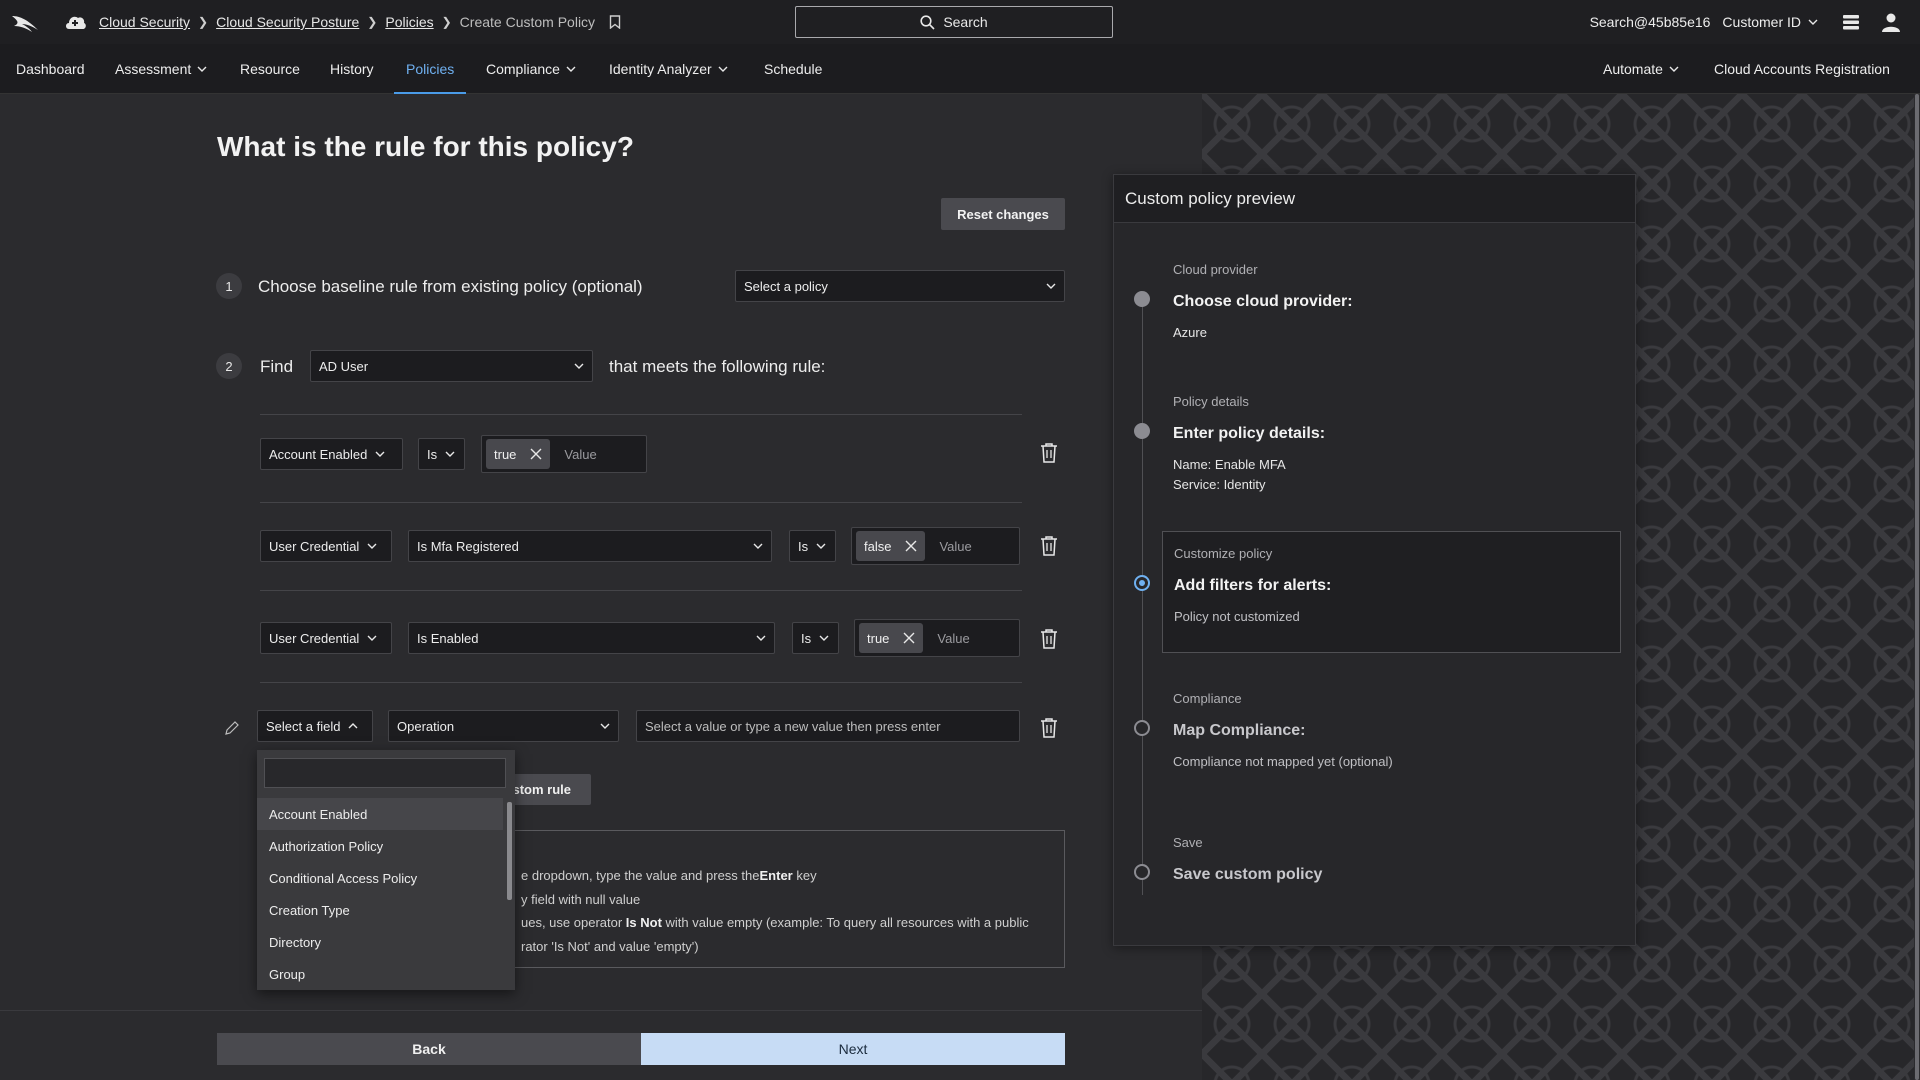  I want to click on nav-dashboard: Dashboard, so click(50, 69).